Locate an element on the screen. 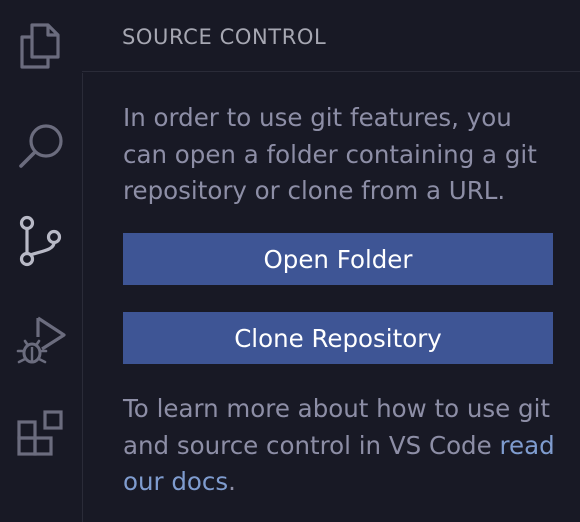 The image size is (580, 522). activity-item-search is located at coordinates (41, 146).